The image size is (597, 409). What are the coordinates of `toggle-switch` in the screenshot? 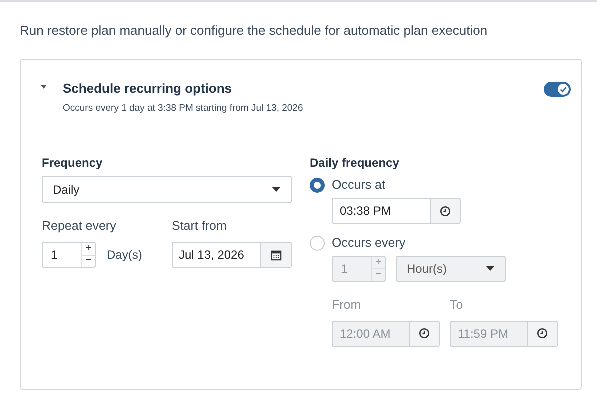 It's located at (557, 89).